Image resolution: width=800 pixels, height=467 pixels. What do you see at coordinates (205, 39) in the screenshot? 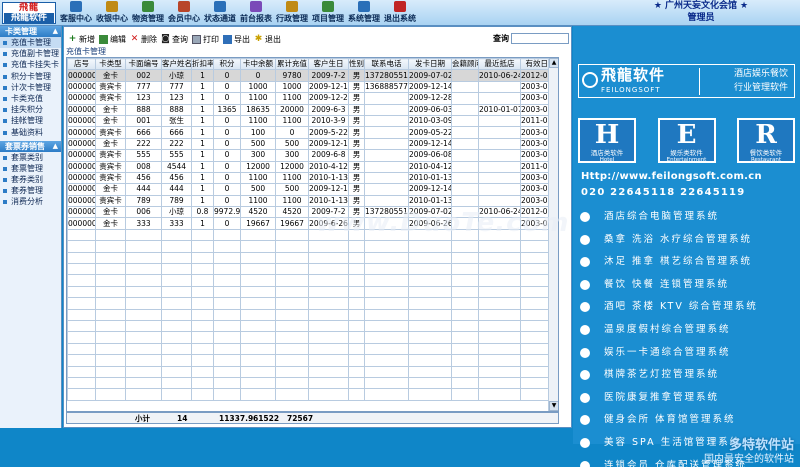
I see `print-button: 打印` at bounding box center [205, 39].